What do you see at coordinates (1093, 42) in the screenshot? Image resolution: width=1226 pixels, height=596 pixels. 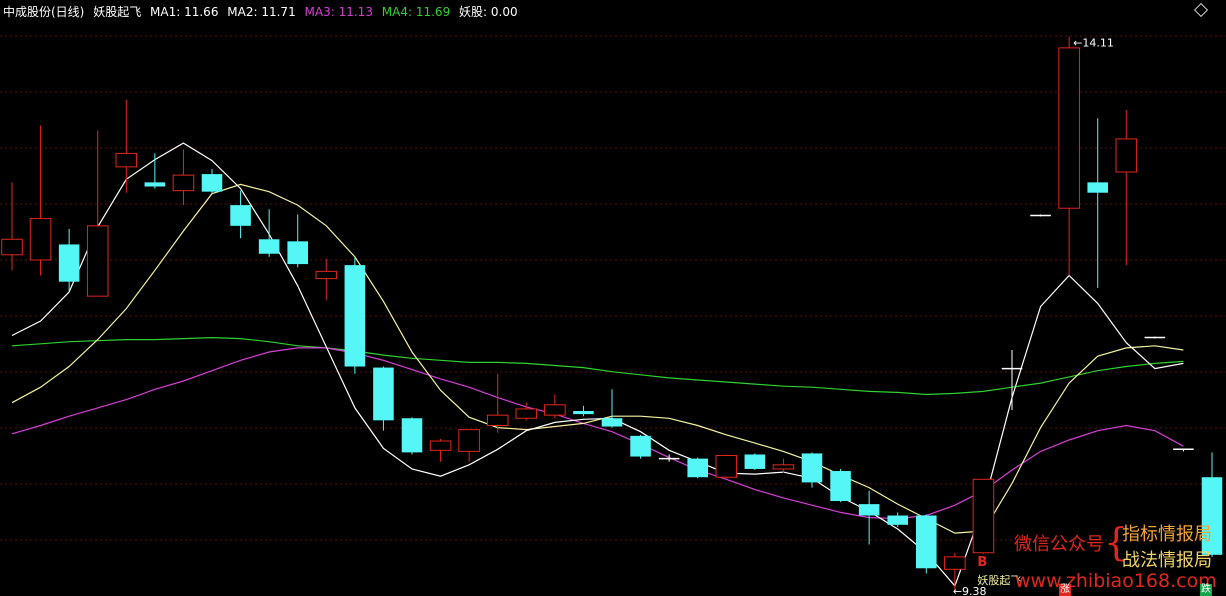 I see `high-price-label: ←14.11` at bounding box center [1093, 42].